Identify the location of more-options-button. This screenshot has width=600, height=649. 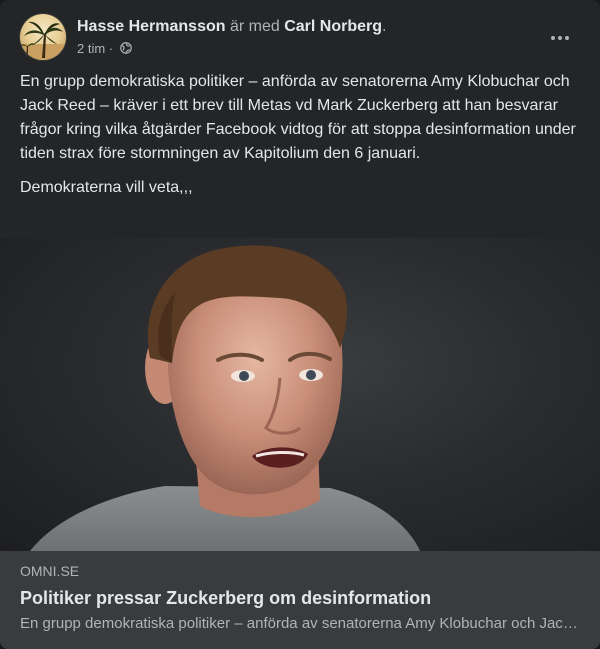
(560, 38).